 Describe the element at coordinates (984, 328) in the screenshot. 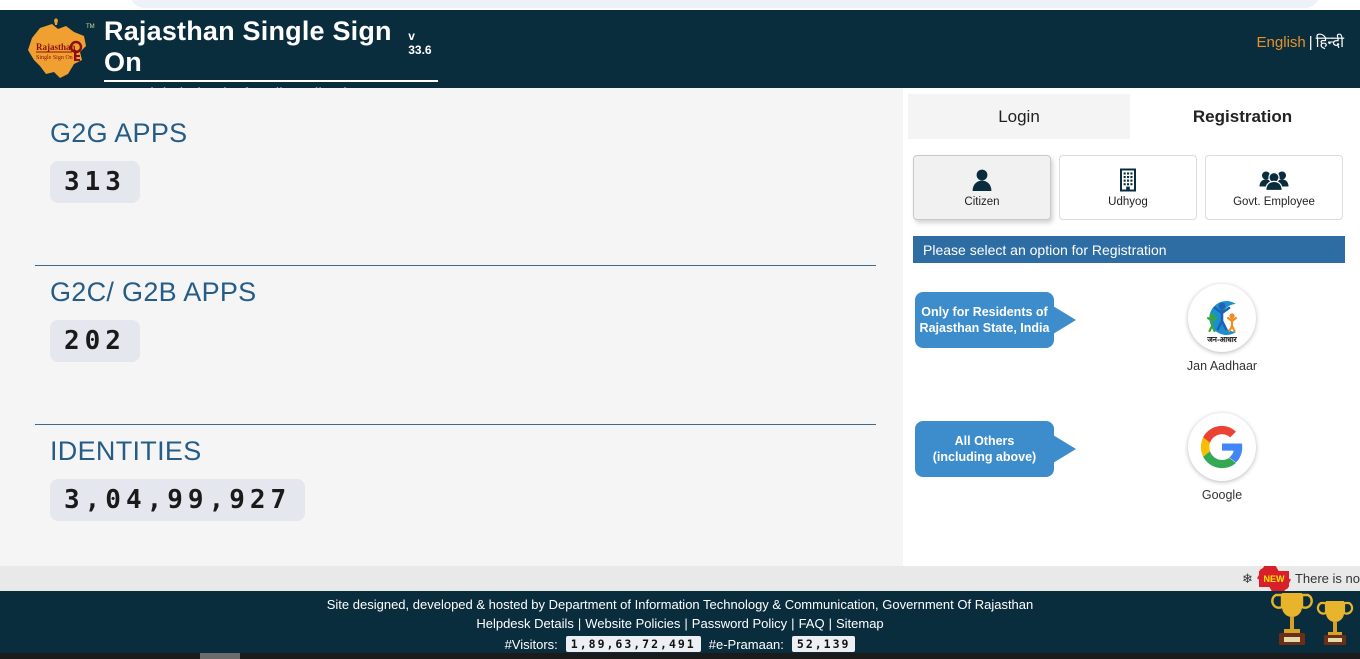

I see `callout-line-2: Rajasthan State, India` at that location.